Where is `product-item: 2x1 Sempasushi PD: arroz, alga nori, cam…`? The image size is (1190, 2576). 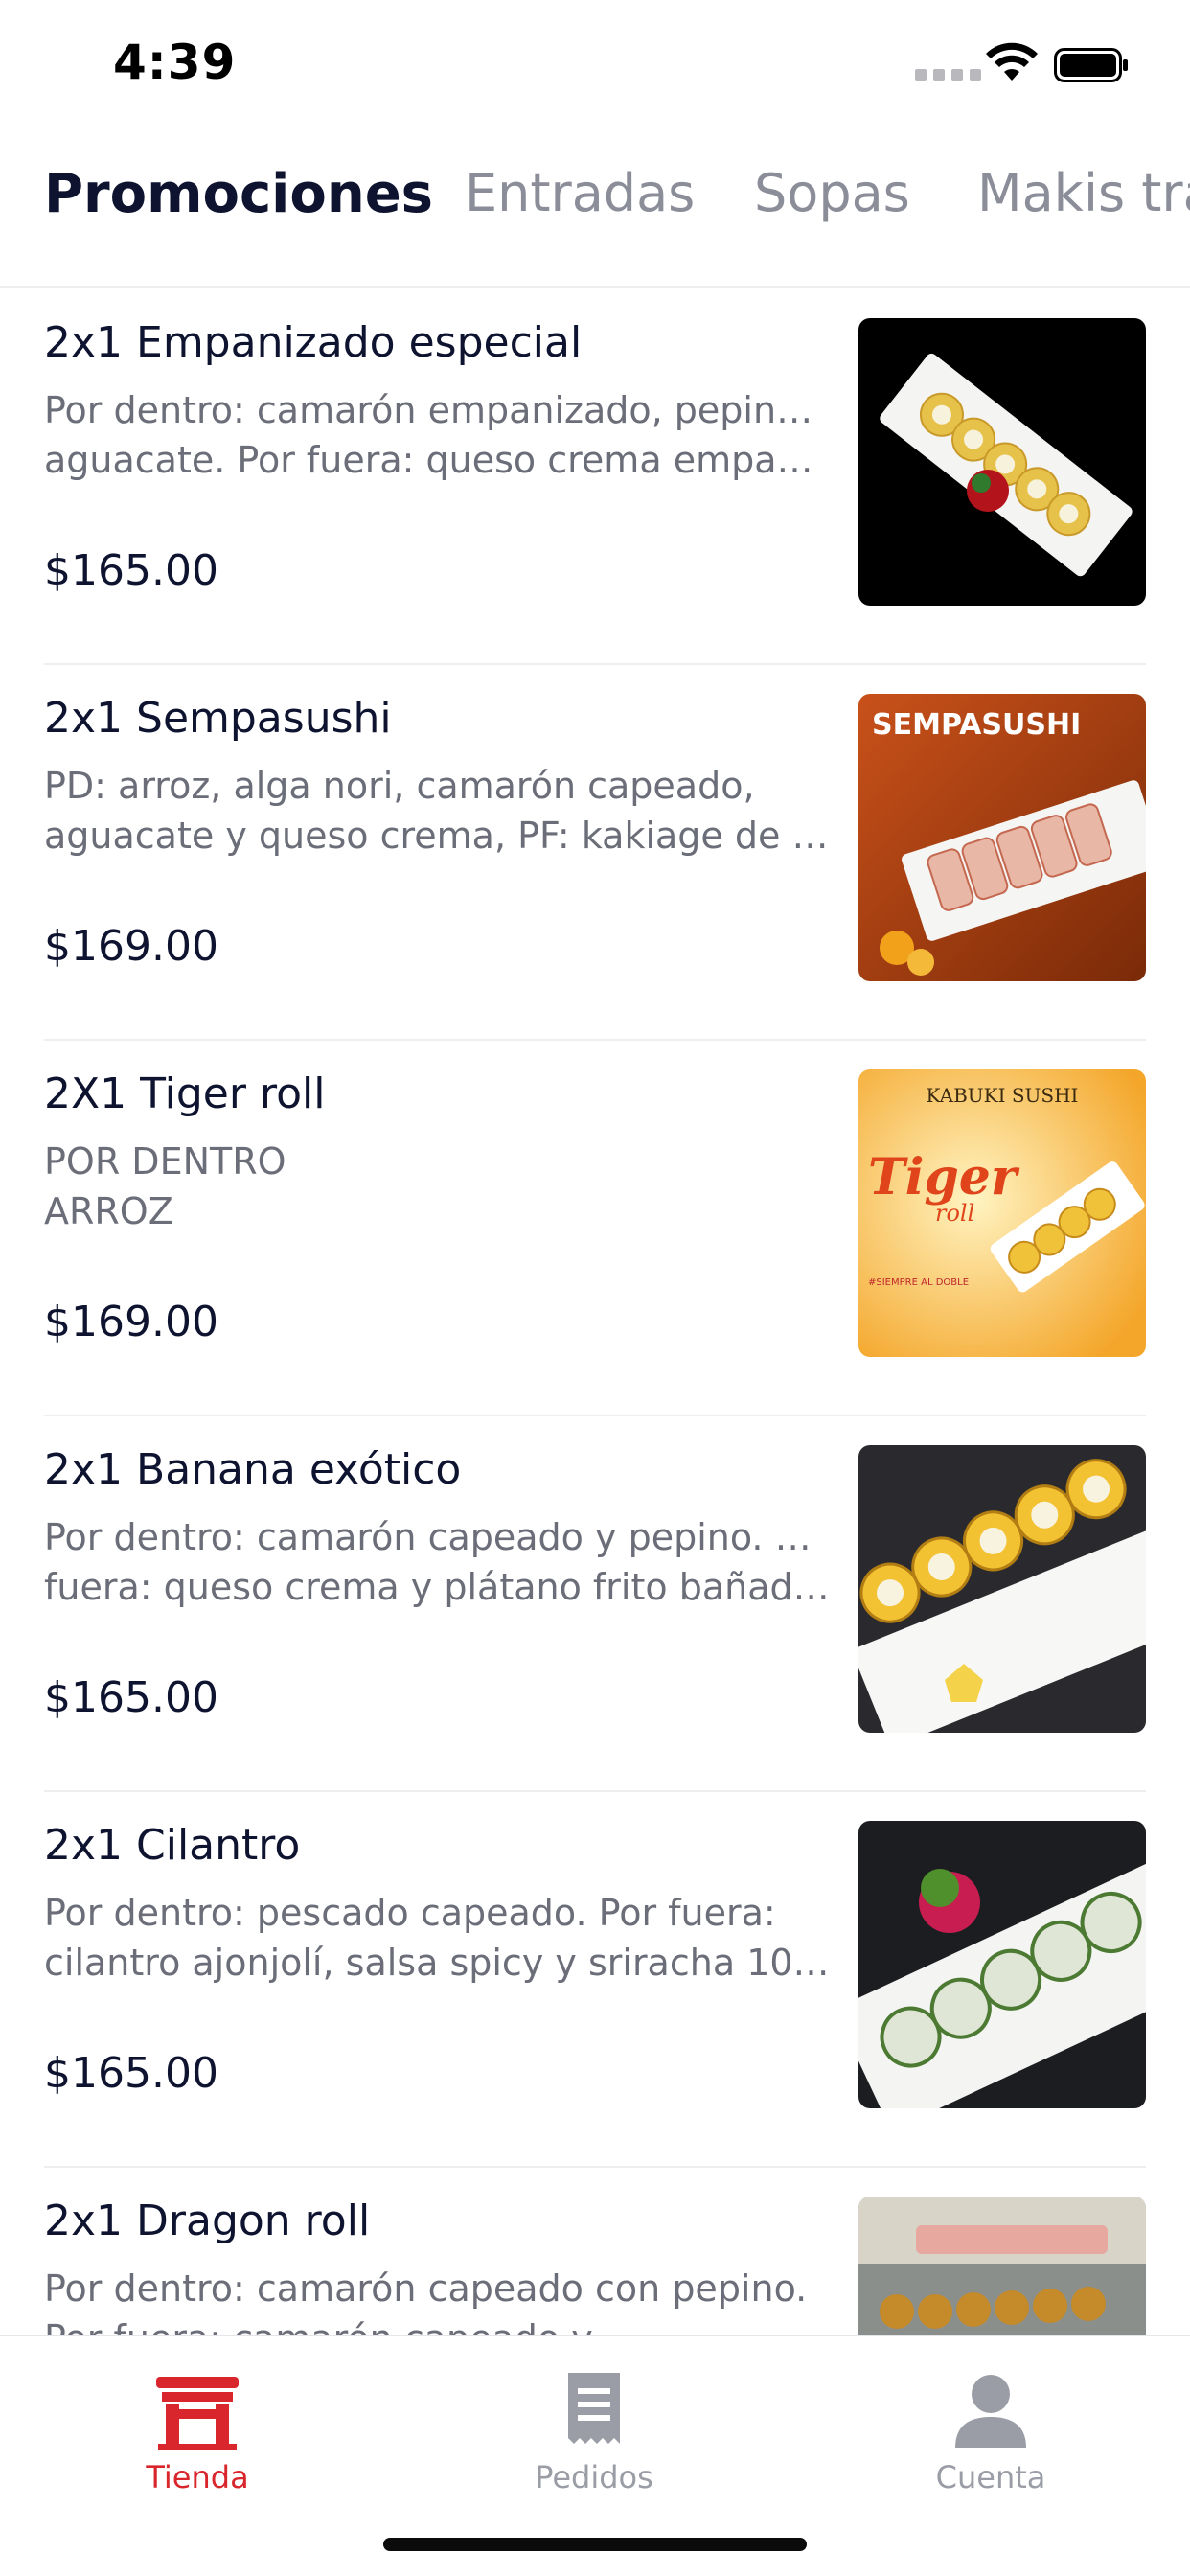 product-item: 2x1 Sempasushi PD: arroz, alga nori, cam… is located at coordinates (595, 853).